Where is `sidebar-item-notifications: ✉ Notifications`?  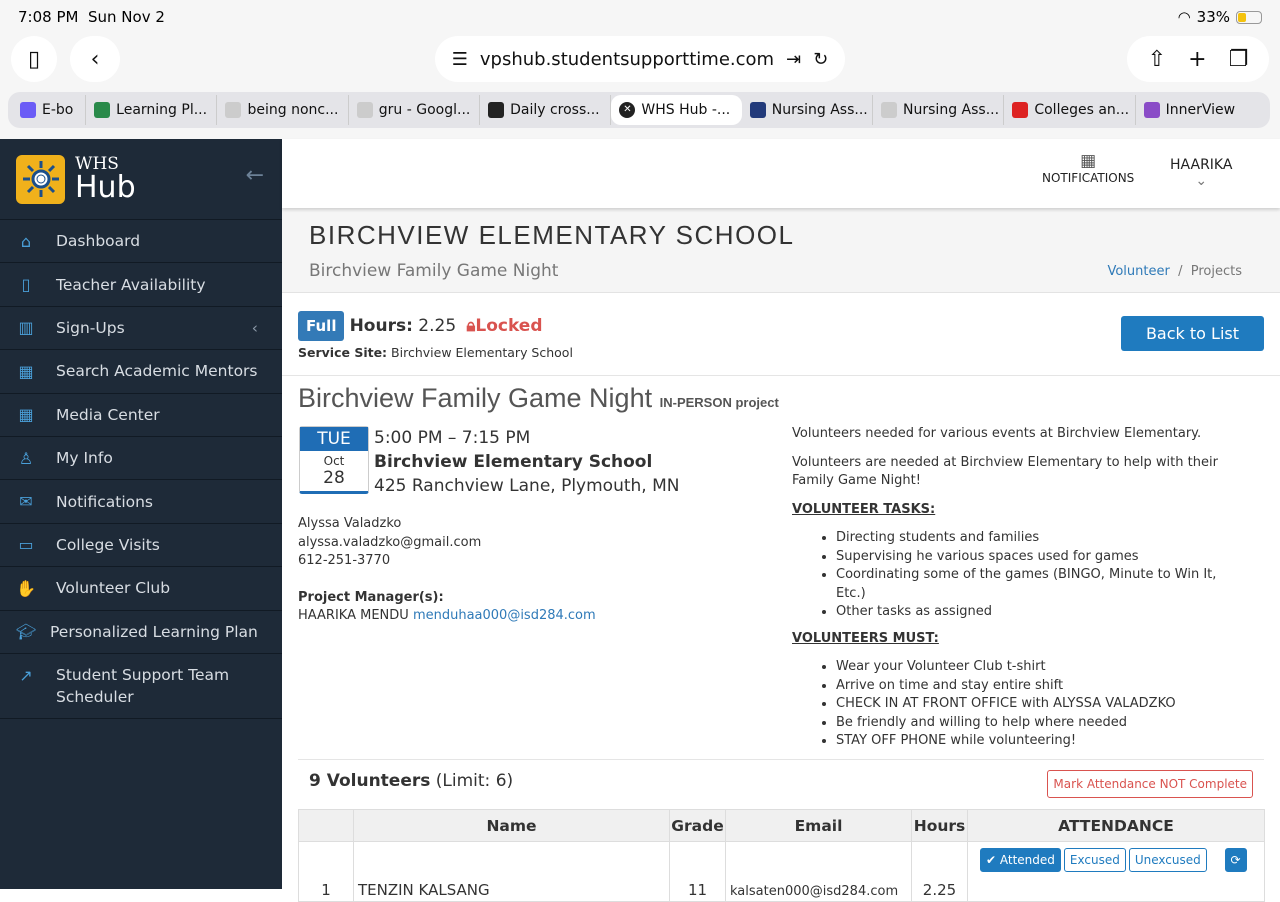 sidebar-item-notifications: ✉ Notifications is located at coordinates (141, 502).